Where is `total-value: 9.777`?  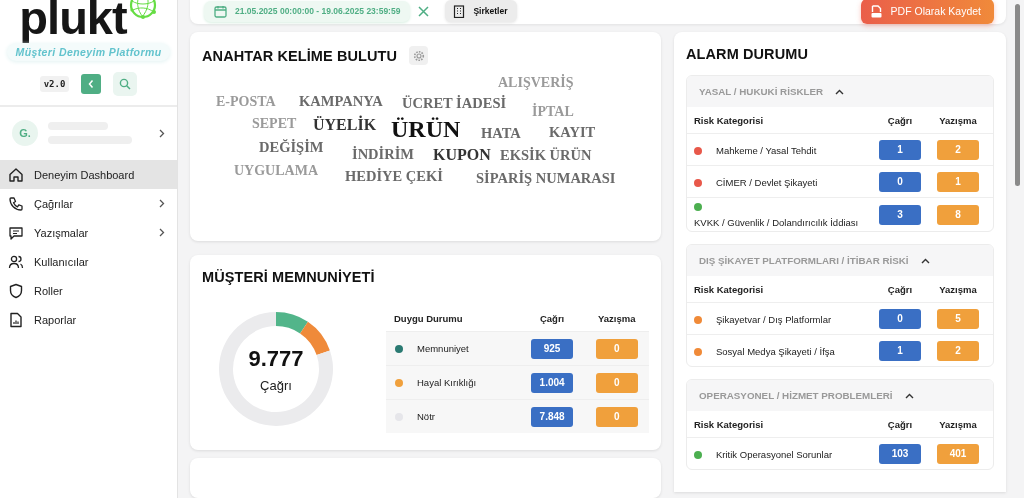
total-value: 9.777 is located at coordinates (276, 358).